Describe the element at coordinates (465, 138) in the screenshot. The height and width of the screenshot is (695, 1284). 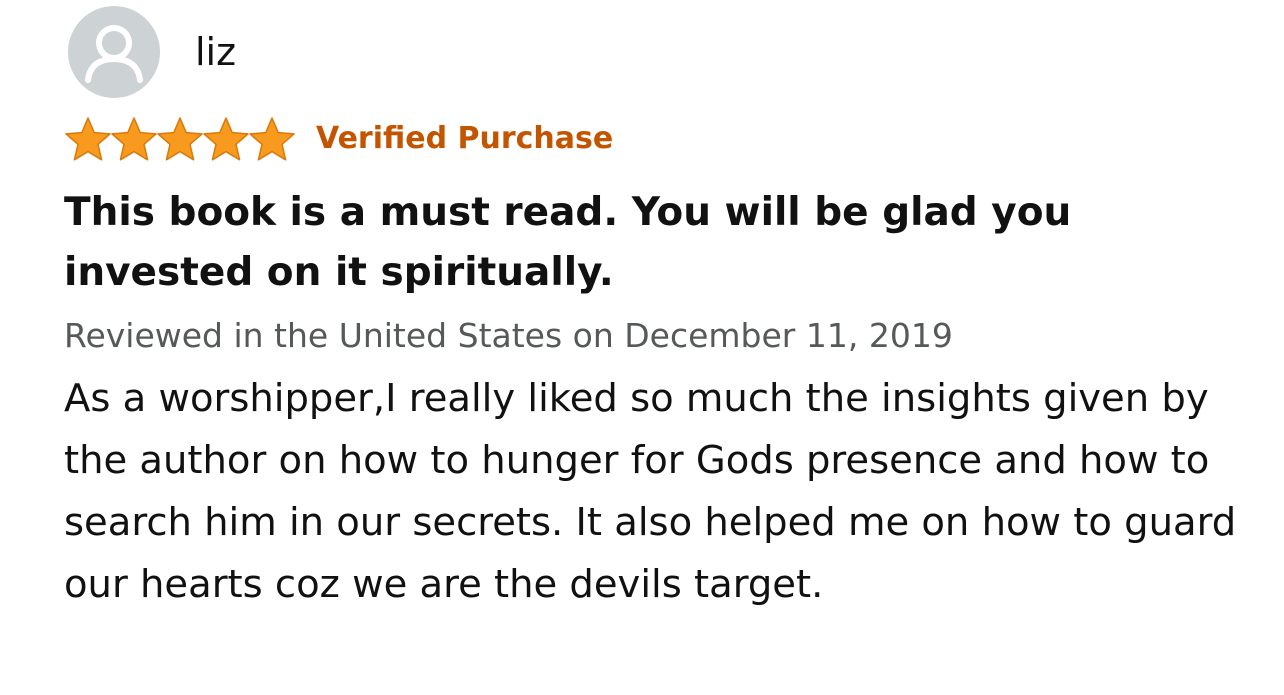
I see `verified-purchase-badge: Verified Purchase` at that location.